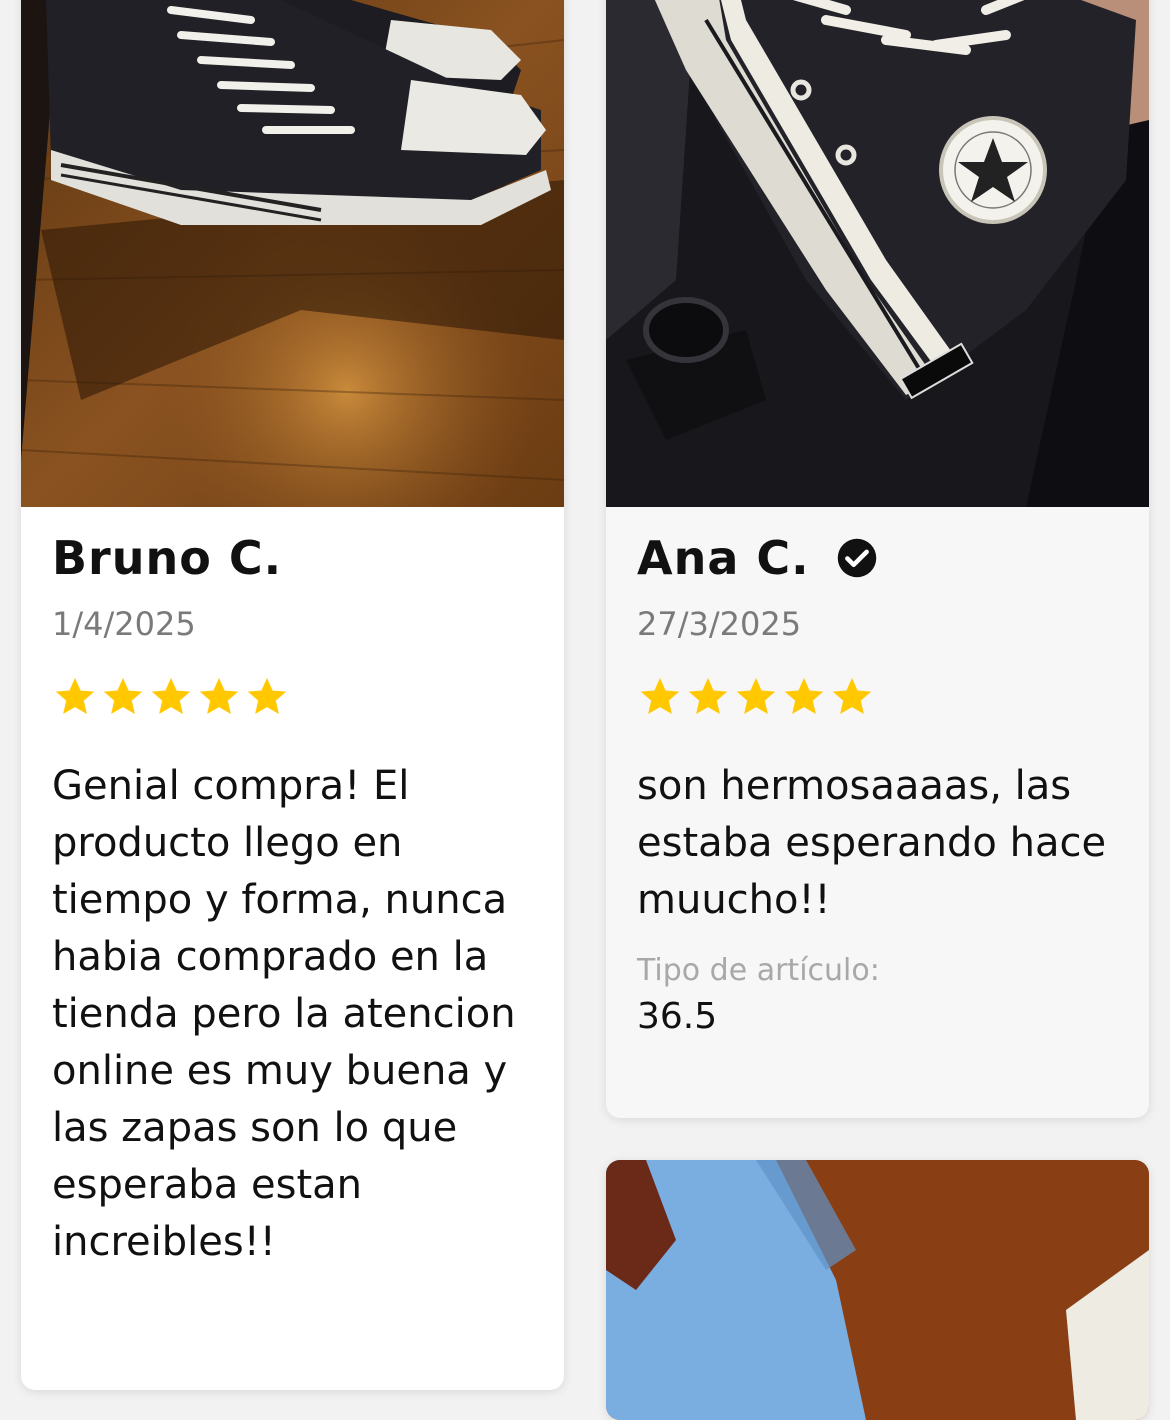  Describe the element at coordinates (167, 558) in the screenshot. I see `reviewer-name: Bruno C.` at that location.